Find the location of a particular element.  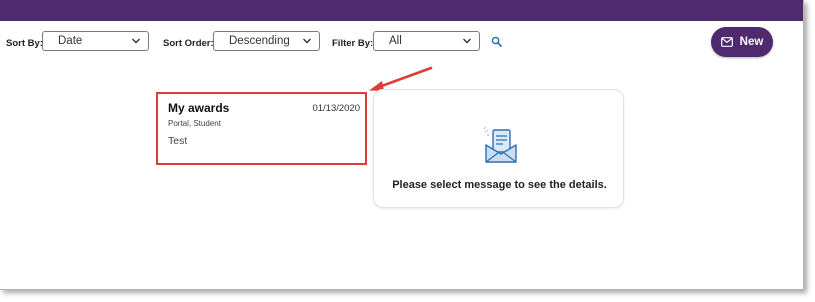

message-preview: Test is located at coordinates (178, 141).